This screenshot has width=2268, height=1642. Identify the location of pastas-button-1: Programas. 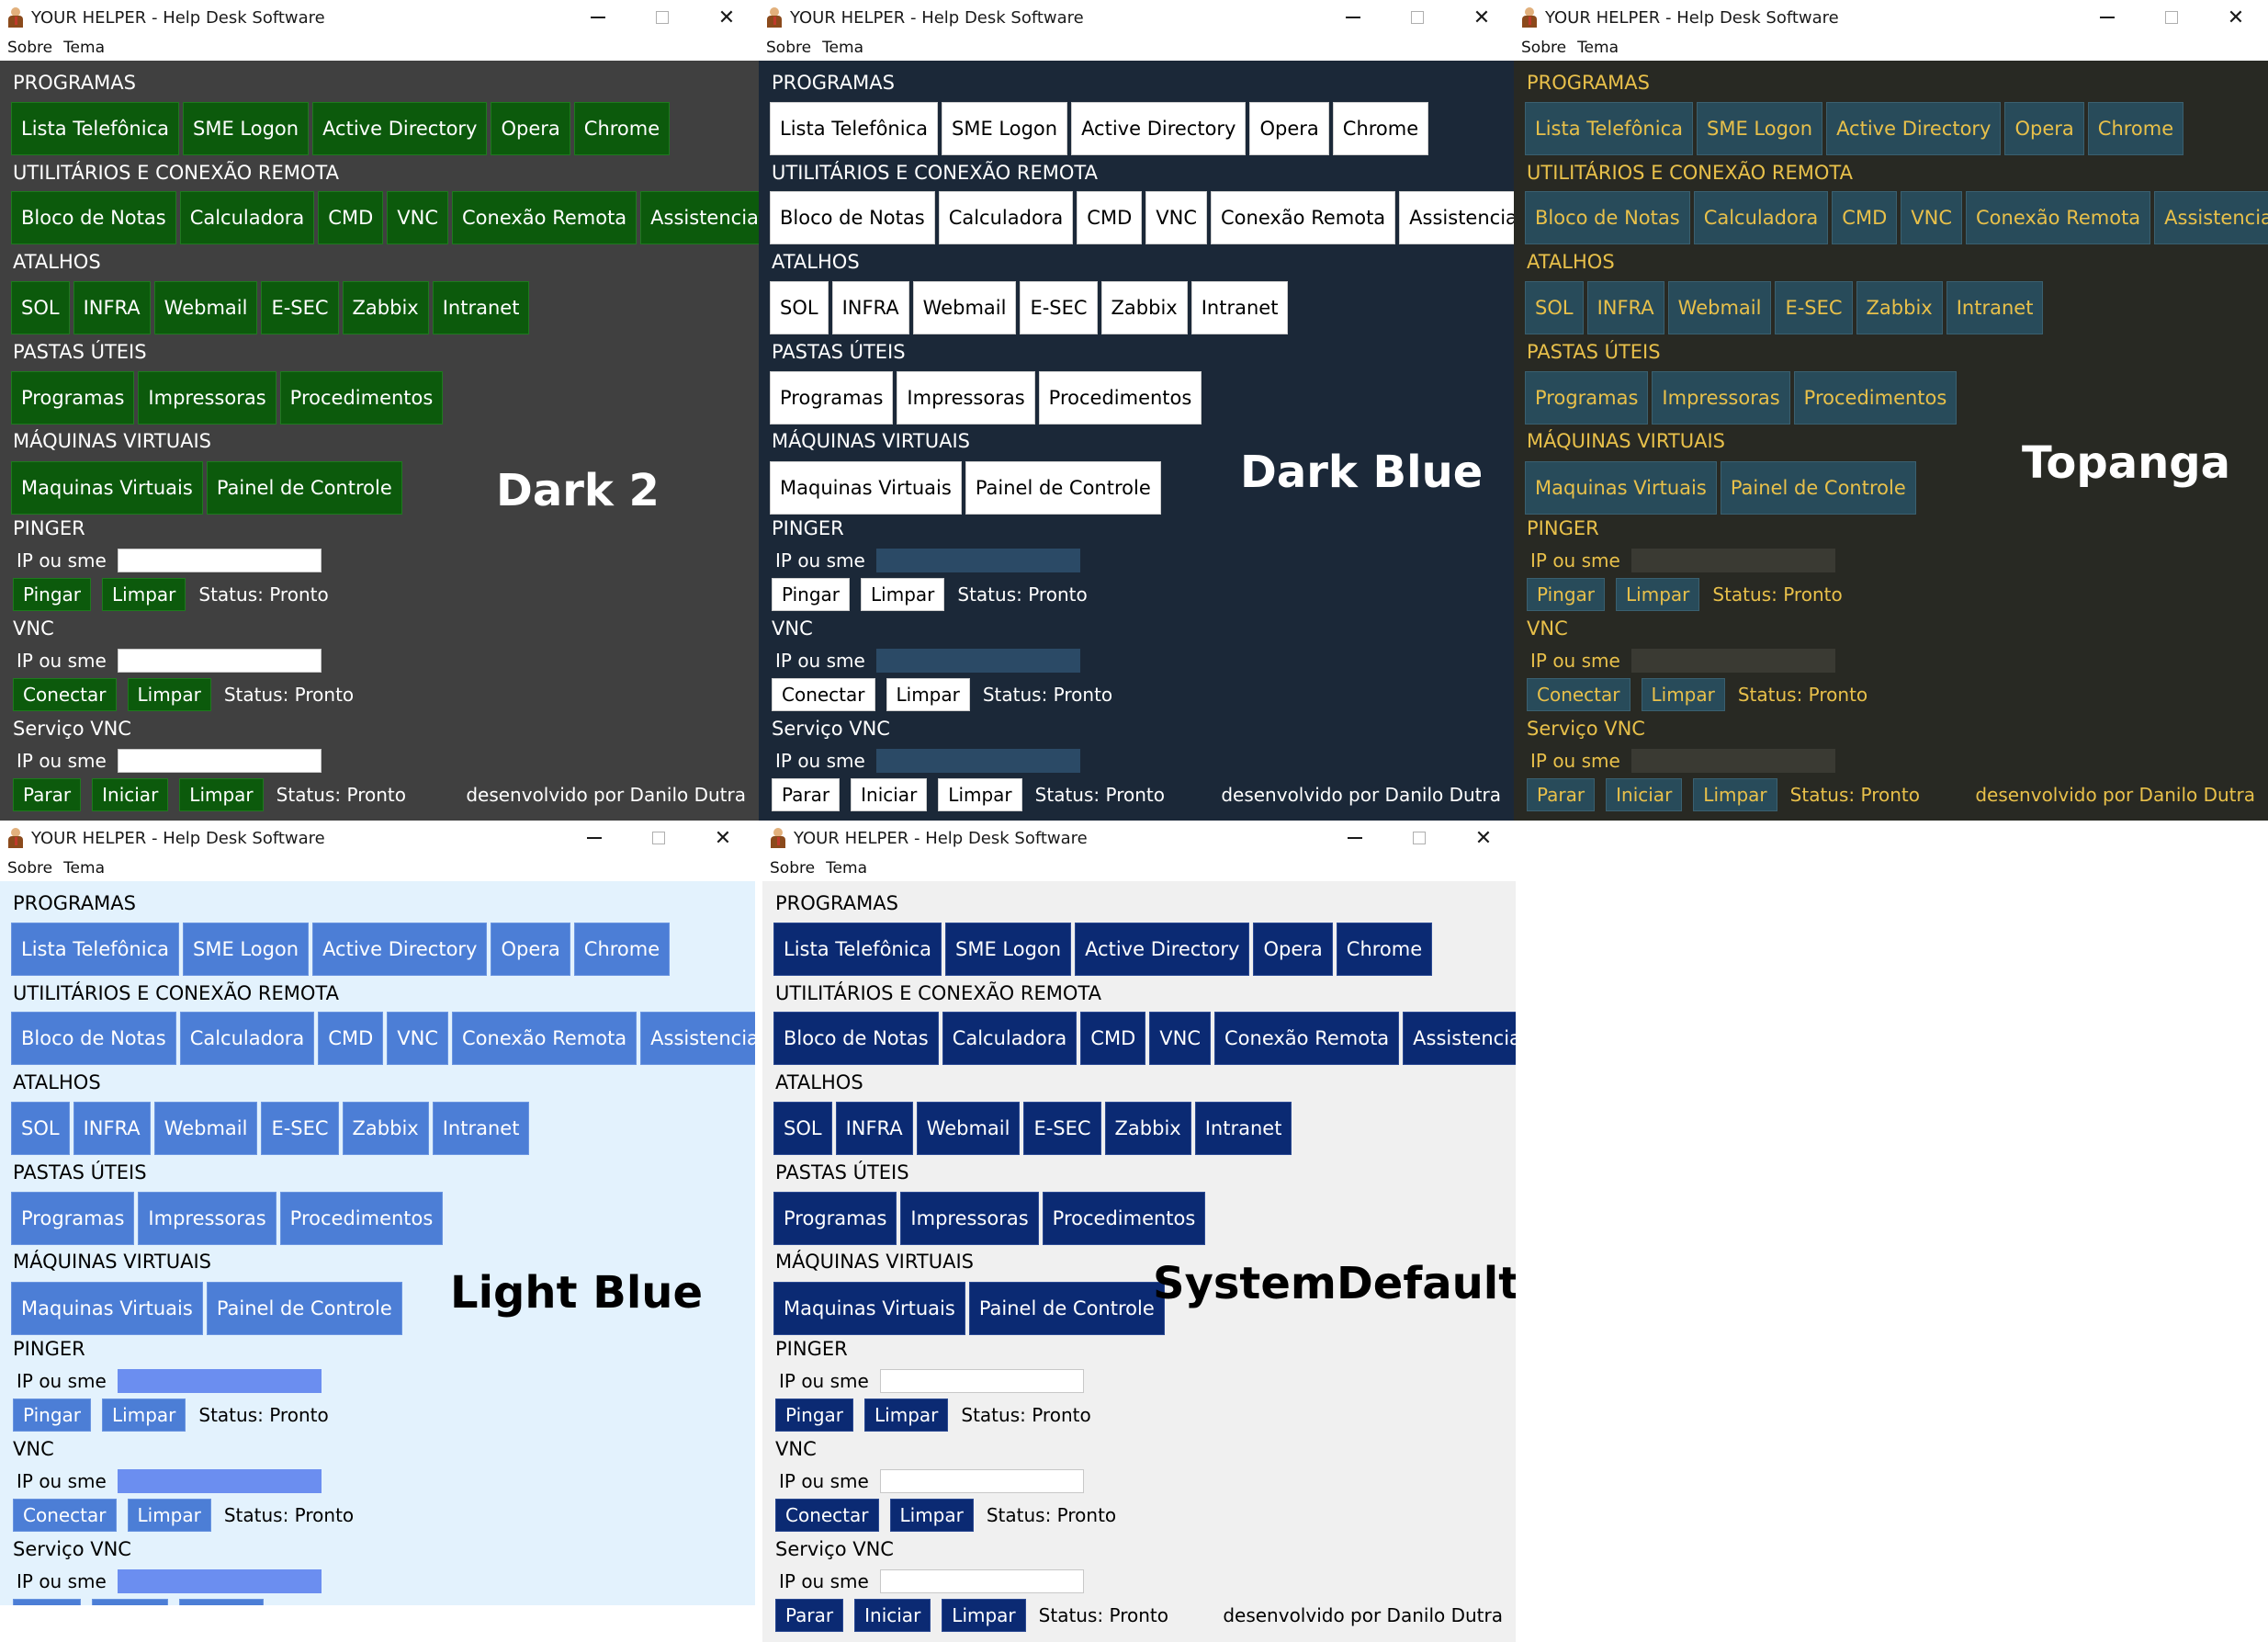
(1587, 398).